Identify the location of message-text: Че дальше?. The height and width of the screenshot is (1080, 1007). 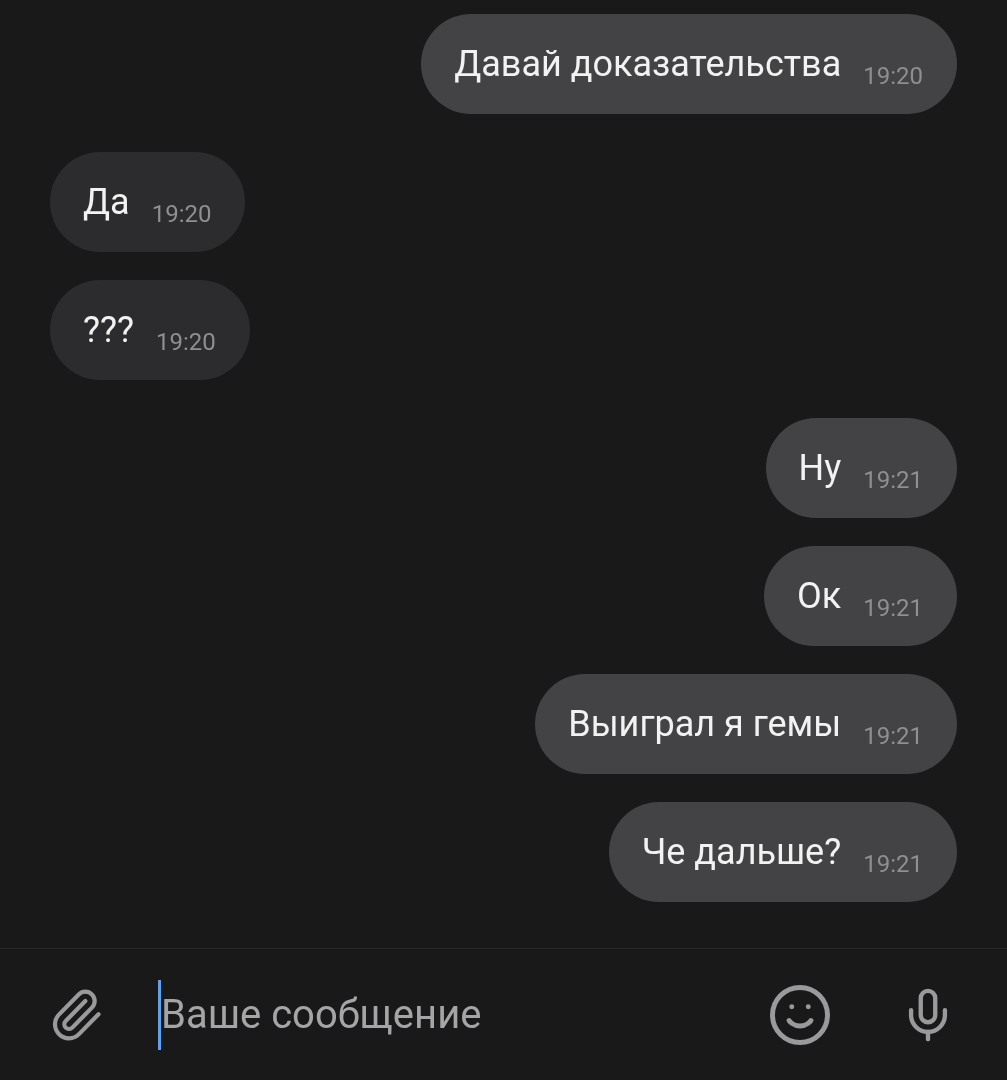
(741, 852).